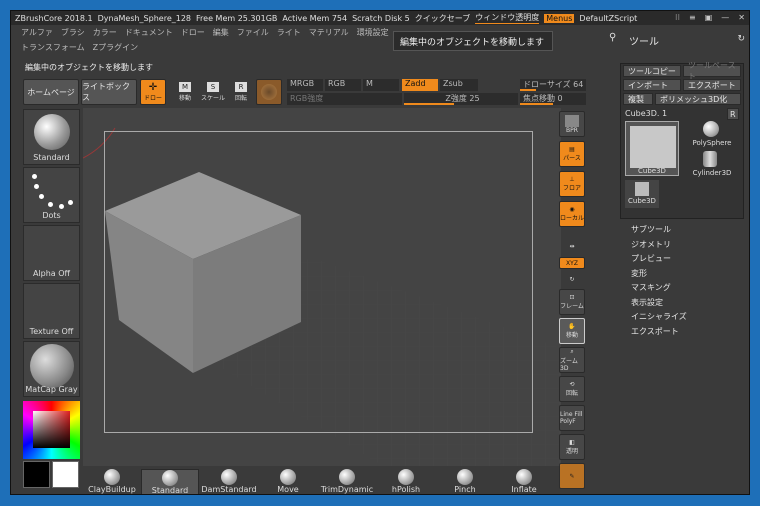  What do you see at coordinates (572, 263) in the screenshot?
I see `xyz-button: XYZ` at bounding box center [572, 263].